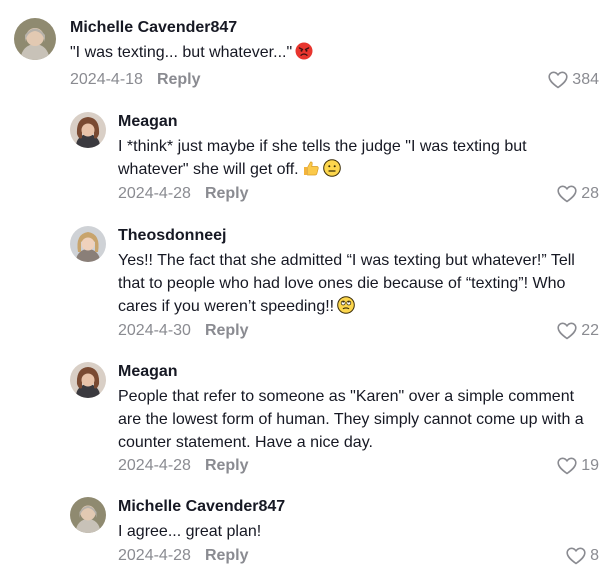  I want to click on like-count: 28, so click(590, 193).